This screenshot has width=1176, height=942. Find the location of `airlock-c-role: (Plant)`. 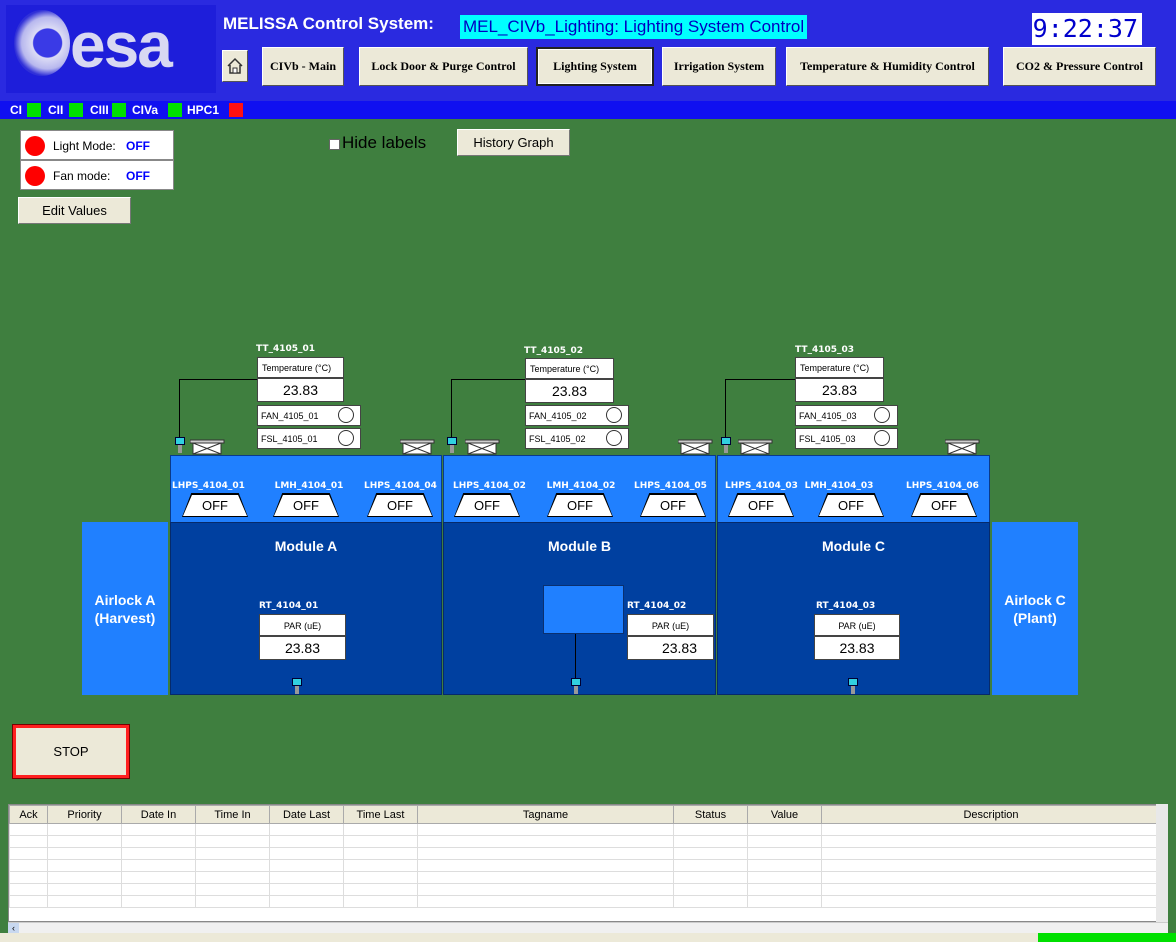

airlock-c-role: (Plant) is located at coordinates (1035, 617).